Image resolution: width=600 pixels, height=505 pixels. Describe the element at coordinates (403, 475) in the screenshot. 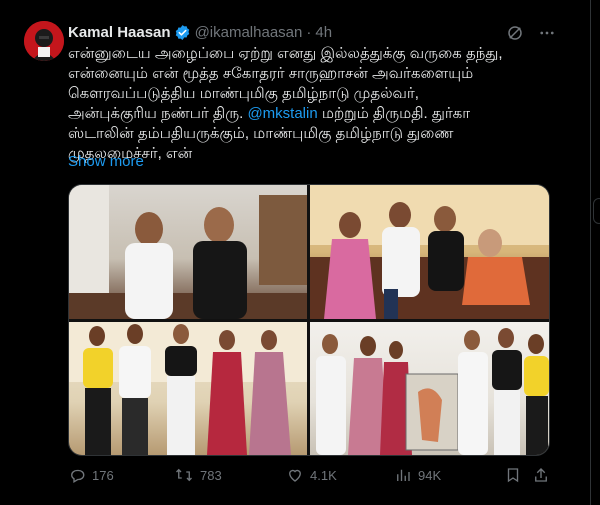

I see `views-icon` at that location.